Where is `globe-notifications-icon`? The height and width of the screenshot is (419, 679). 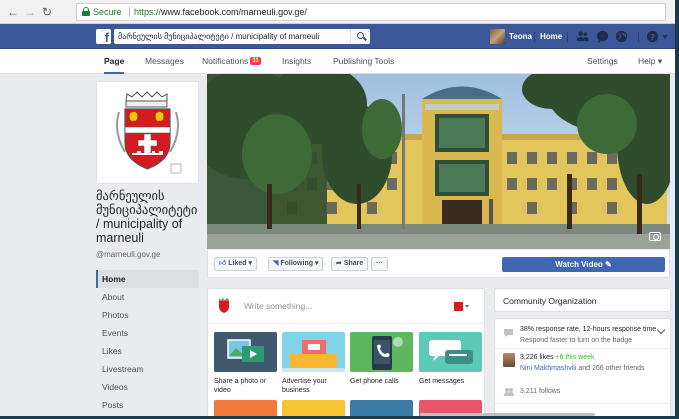 globe-notifications-icon is located at coordinates (621, 36).